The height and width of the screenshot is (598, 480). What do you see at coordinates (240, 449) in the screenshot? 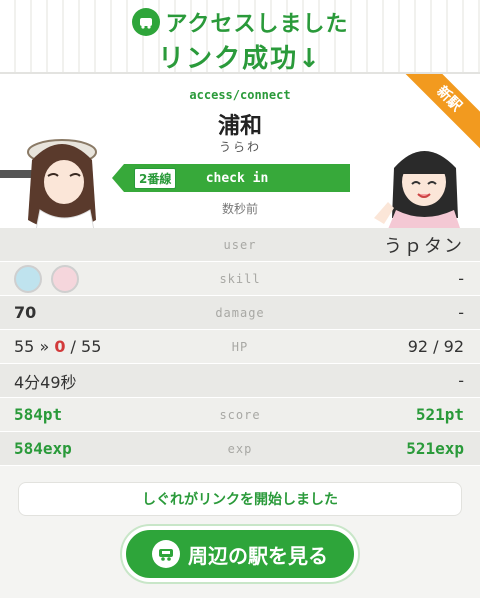
I see `stats-row-exp: 584exp exp 521exp` at bounding box center [240, 449].